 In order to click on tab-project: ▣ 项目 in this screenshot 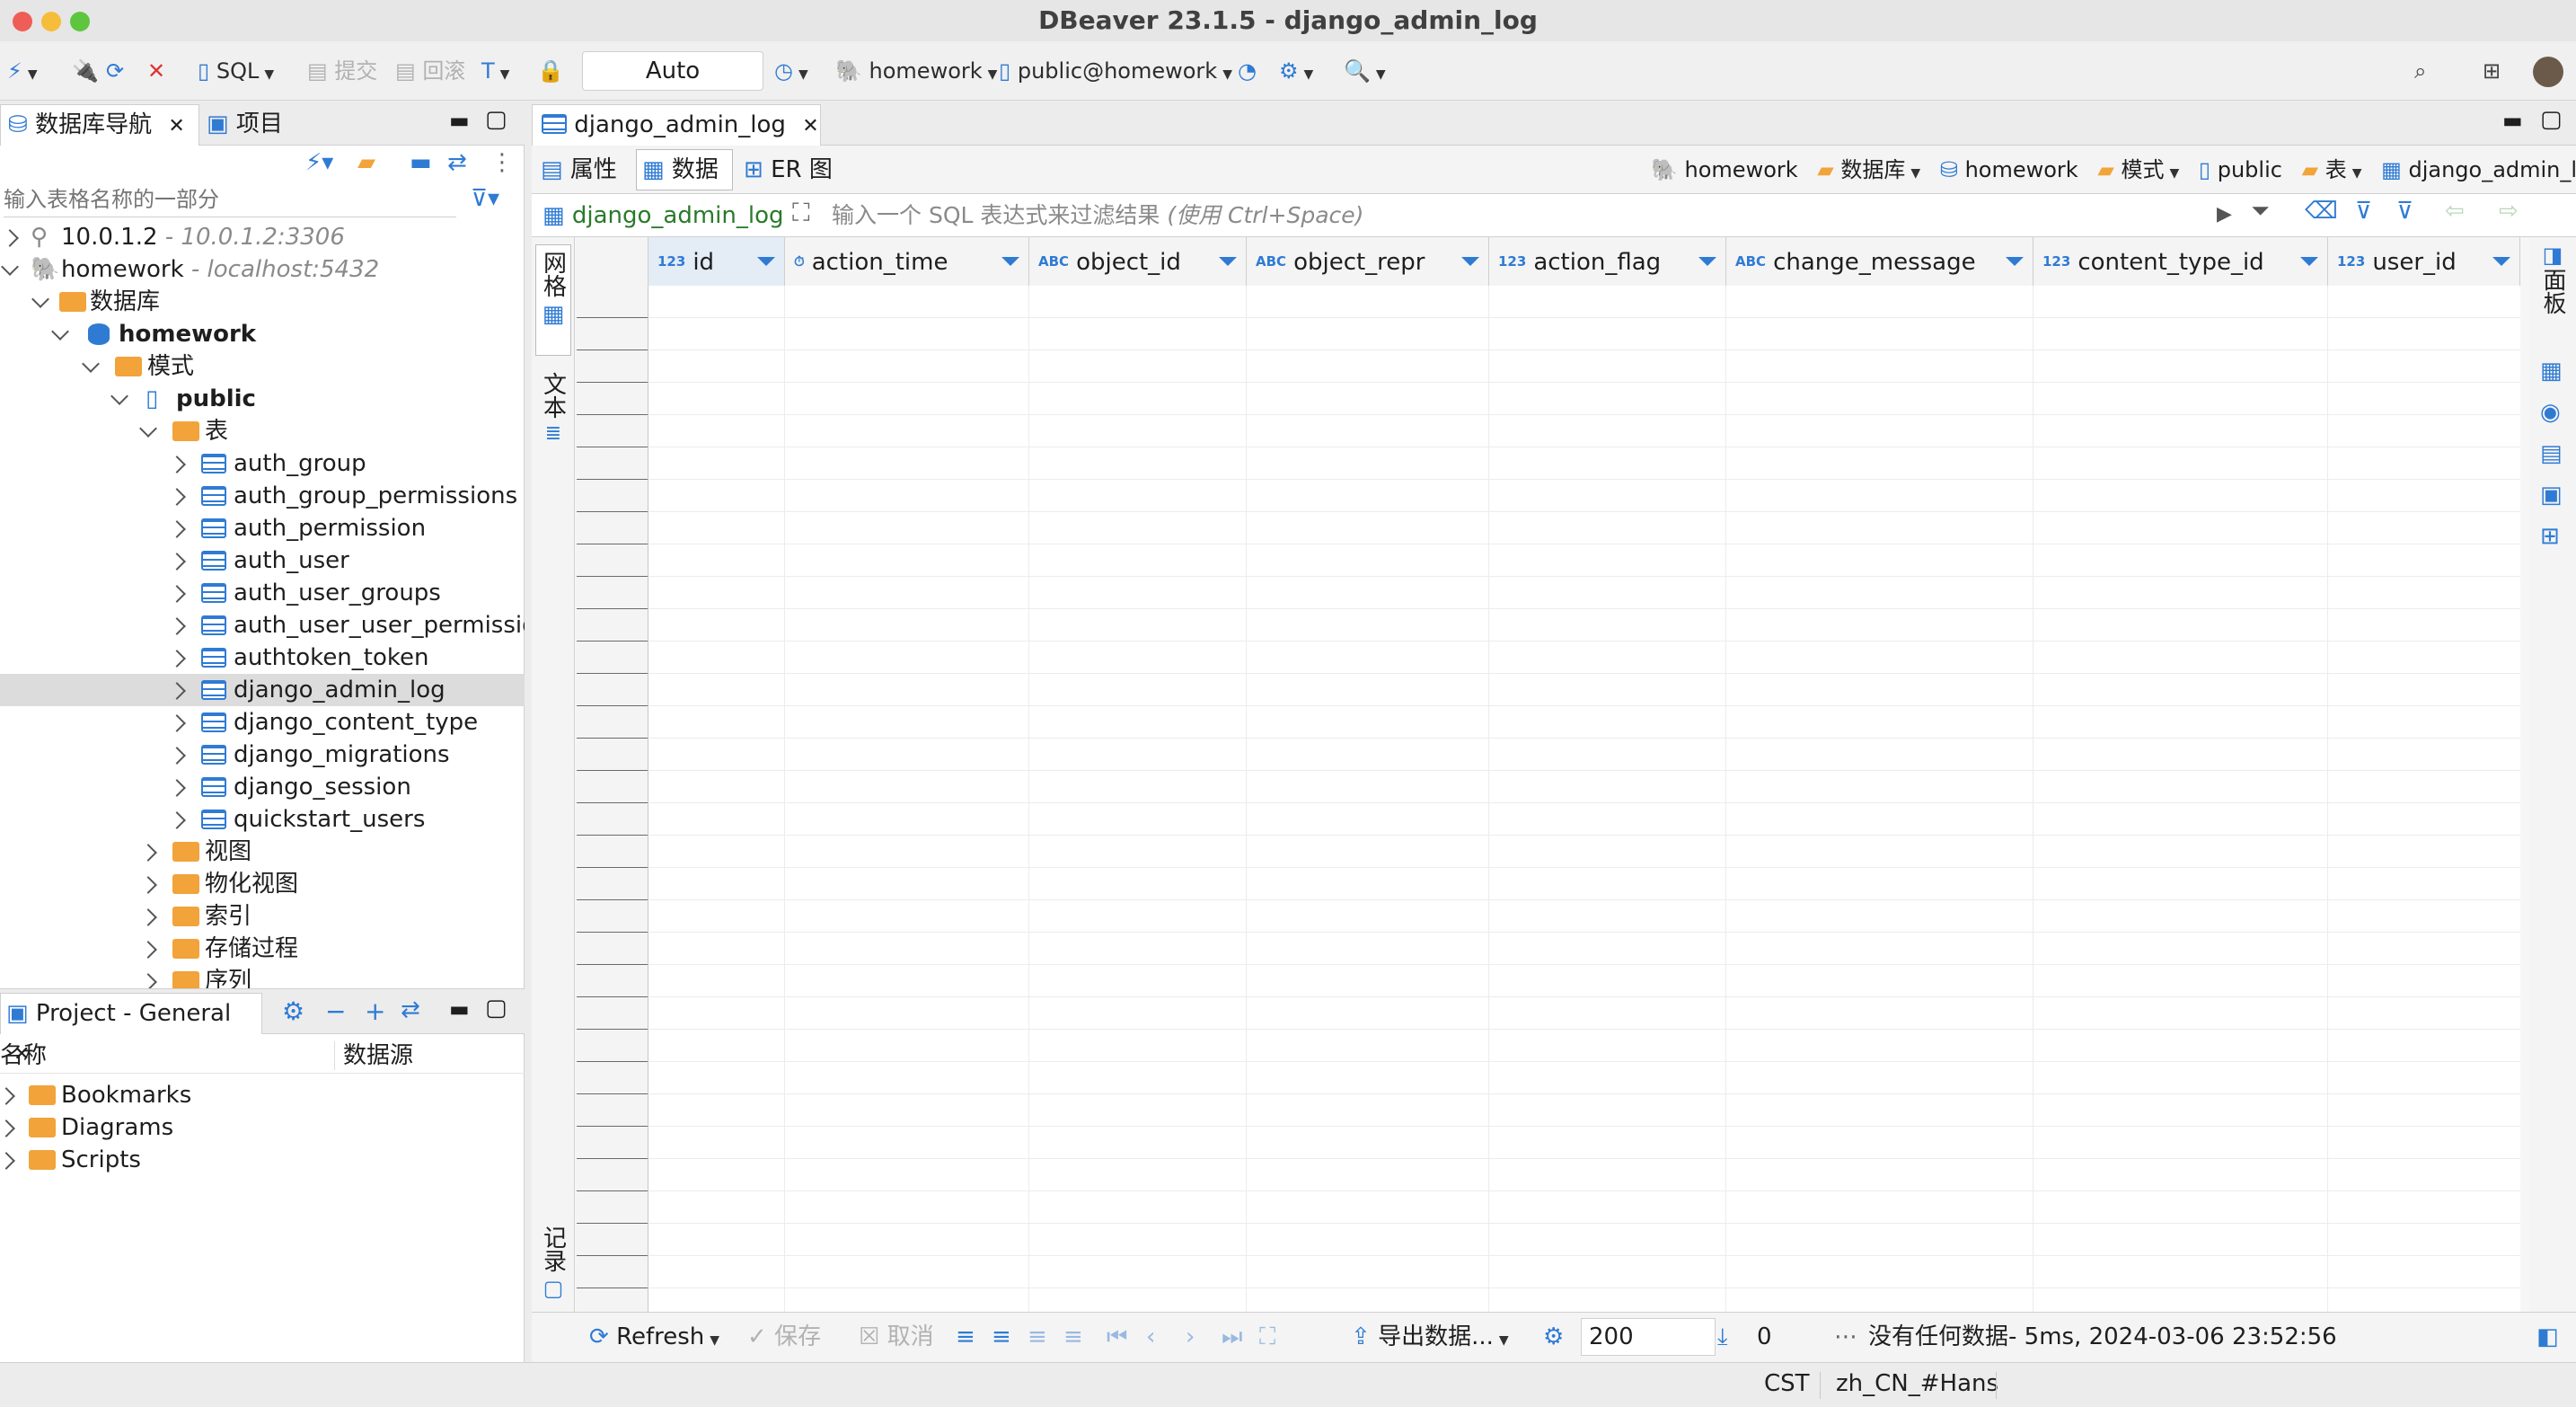, I will do `click(245, 125)`.